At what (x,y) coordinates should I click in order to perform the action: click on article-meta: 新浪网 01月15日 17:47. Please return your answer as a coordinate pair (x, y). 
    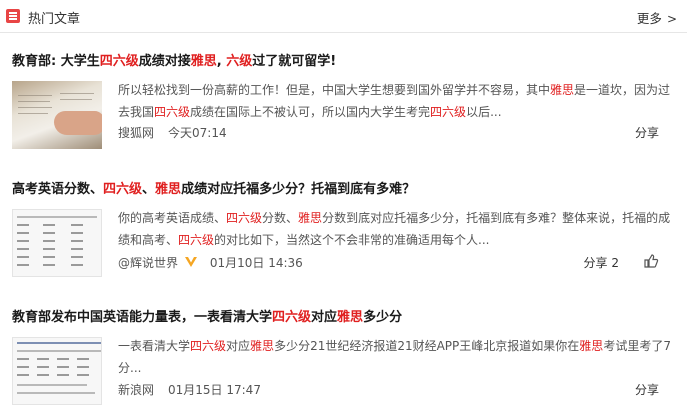
    Looking at the image, I should click on (189, 389).